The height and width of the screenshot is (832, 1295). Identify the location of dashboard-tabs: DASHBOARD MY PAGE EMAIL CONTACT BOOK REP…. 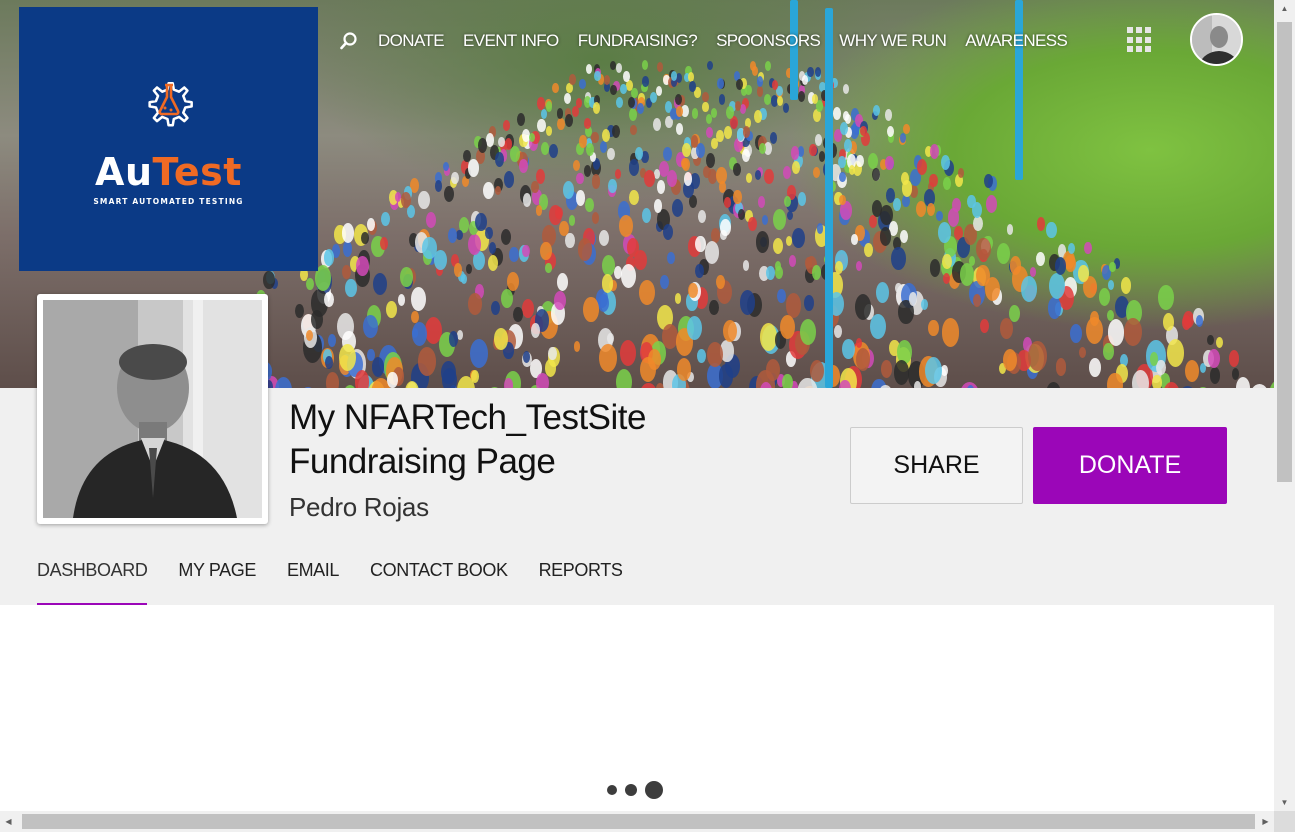
(345, 580).